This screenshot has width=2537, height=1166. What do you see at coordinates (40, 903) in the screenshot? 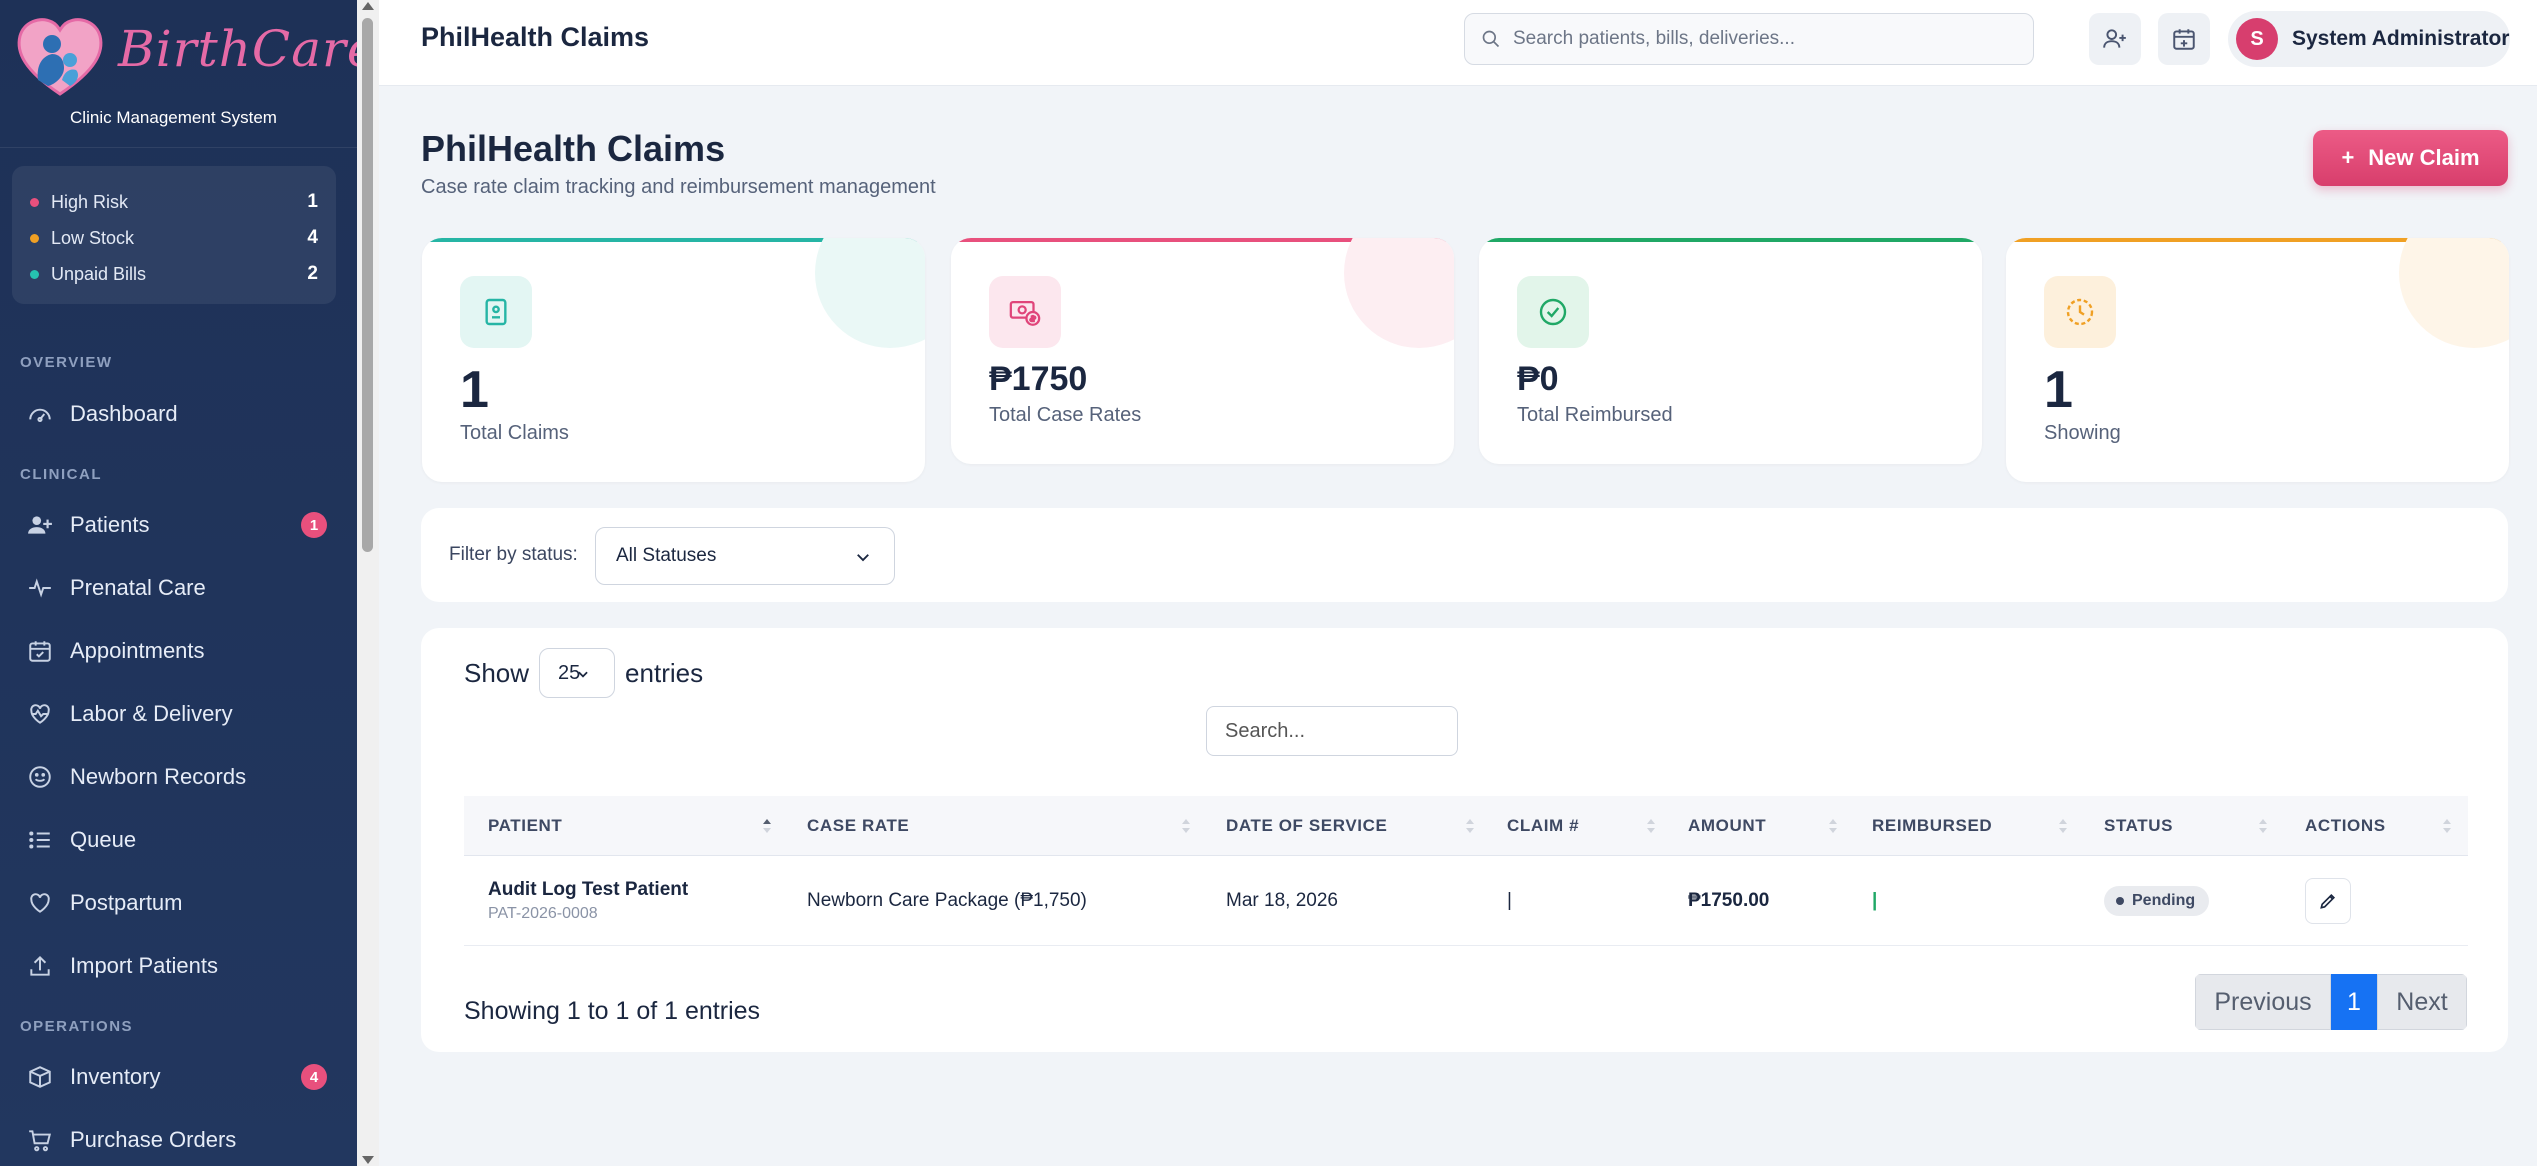
I see `heart-icon` at bounding box center [40, 903].